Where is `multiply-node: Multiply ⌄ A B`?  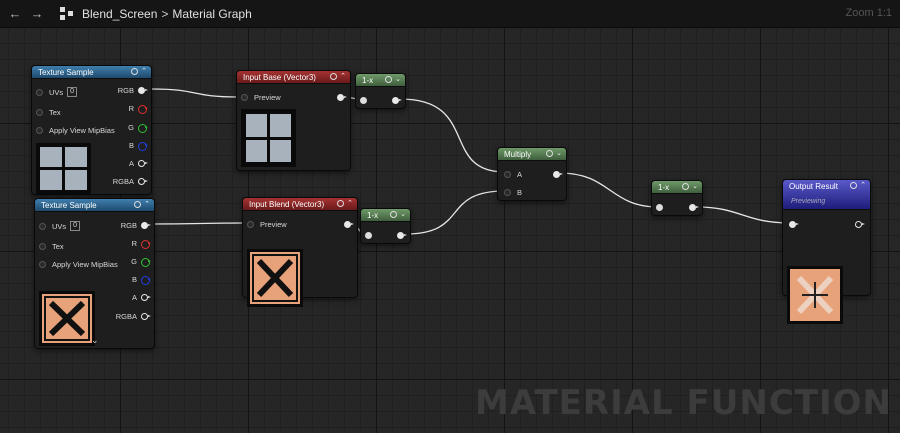 multiply-node: Multiply ⌄ A B is located at coordinates (532, 174).